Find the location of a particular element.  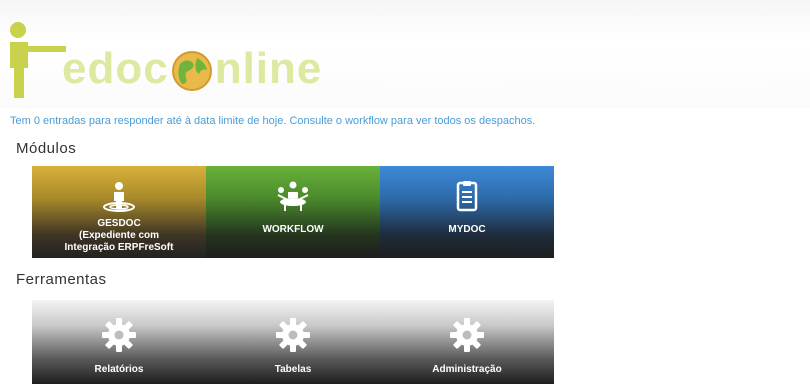

reports-tile: Relatórios is located at coordinates (119, 342).